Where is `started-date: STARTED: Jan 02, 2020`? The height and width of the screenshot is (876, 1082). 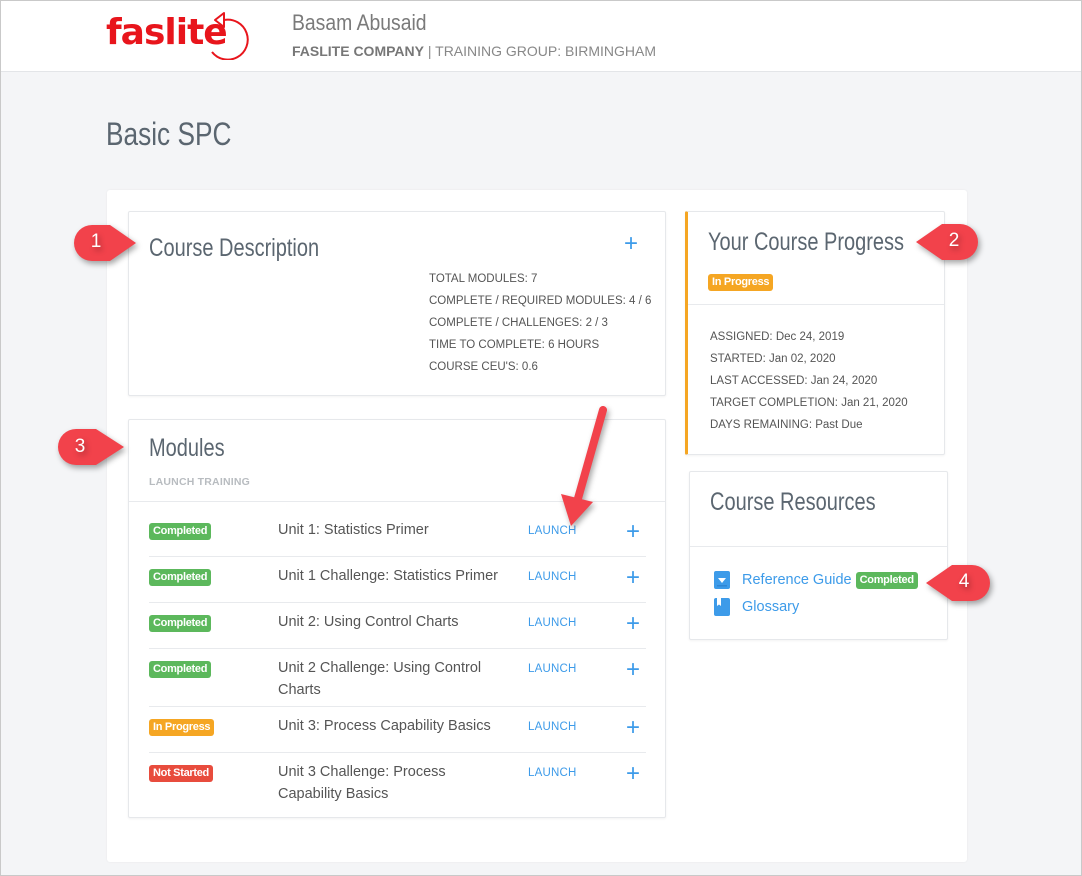
started-date: STARTED: Jan 02, 2020 is located at coordinates (773, 359).